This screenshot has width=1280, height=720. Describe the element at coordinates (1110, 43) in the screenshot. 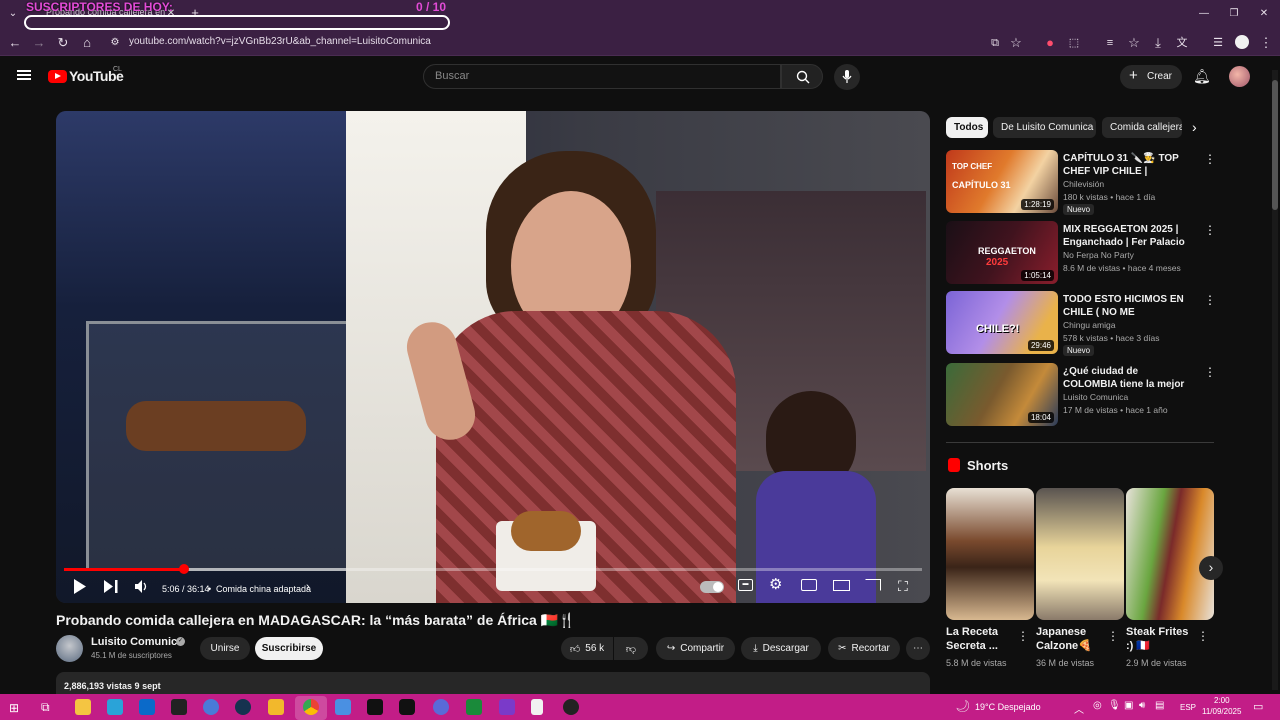

I see `tab-search-toolbar-icon: ≡` at that location.